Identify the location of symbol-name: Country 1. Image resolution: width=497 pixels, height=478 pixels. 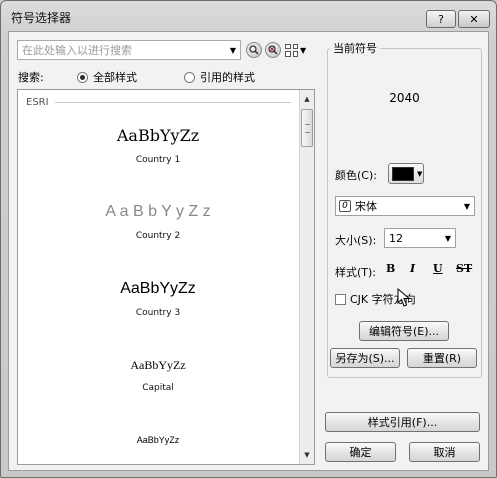
(158, 160).